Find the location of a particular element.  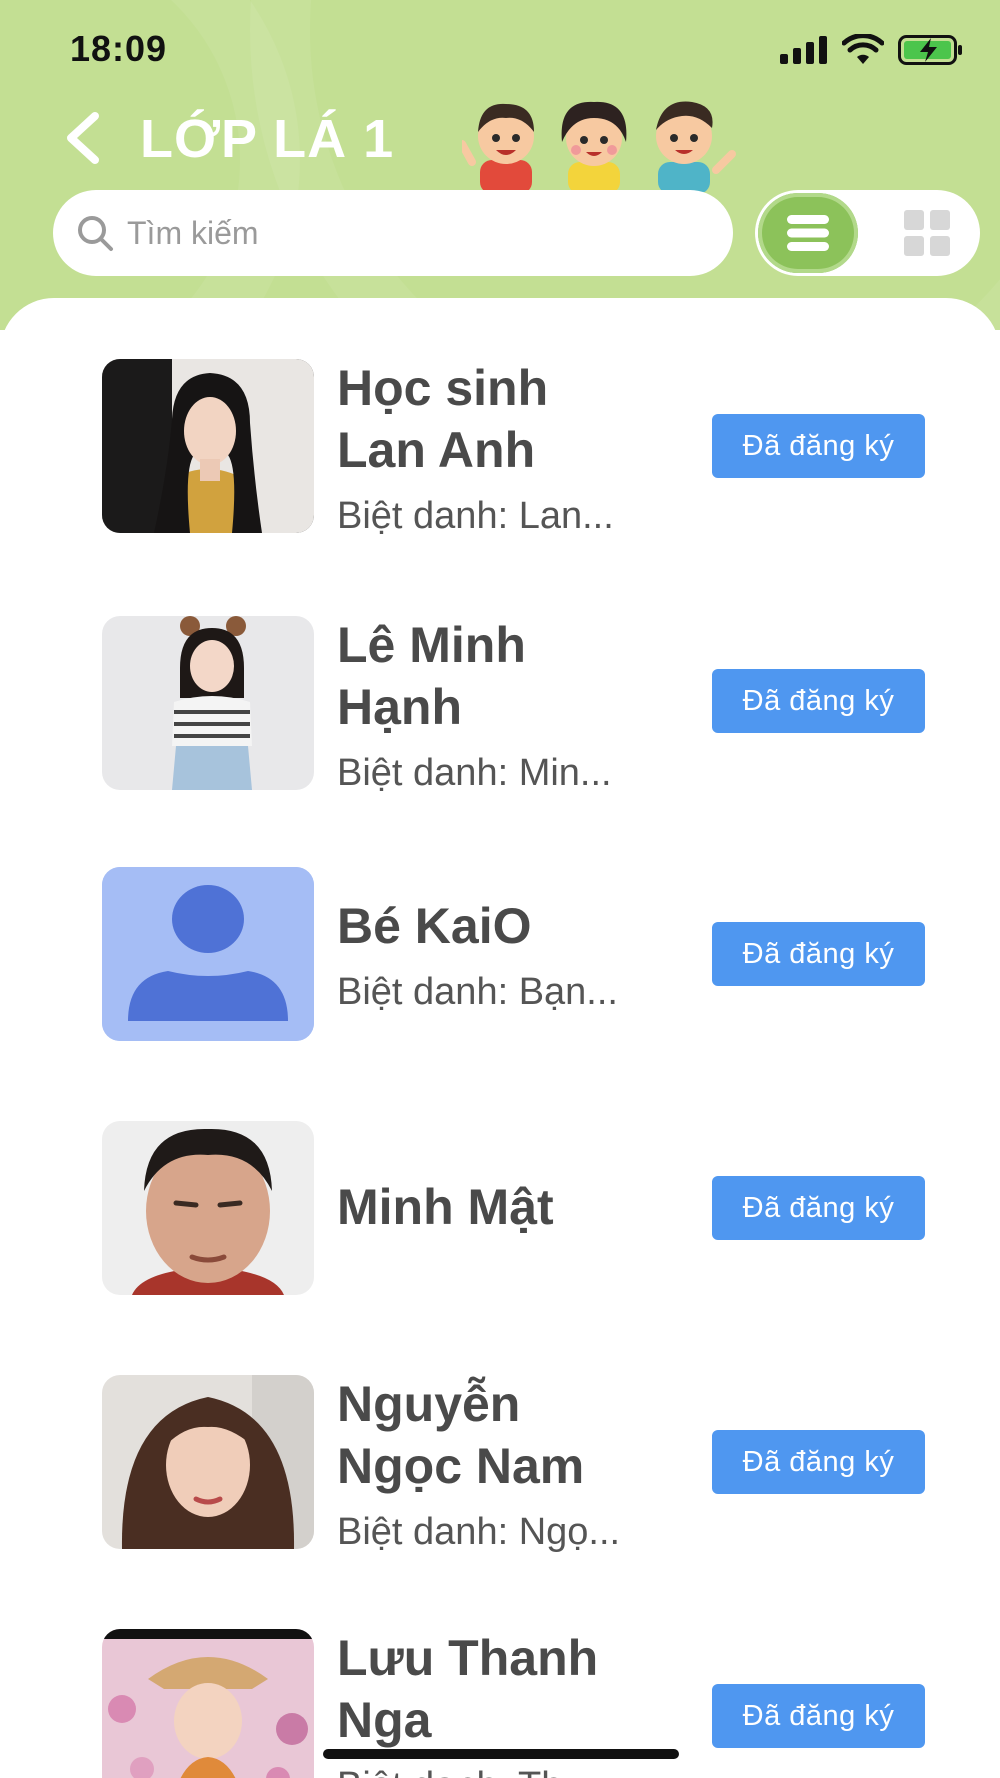

student-row: Bé KaiO Biệt danh: Bạn... Đã đăng ký is located at coordinates (500, 982).